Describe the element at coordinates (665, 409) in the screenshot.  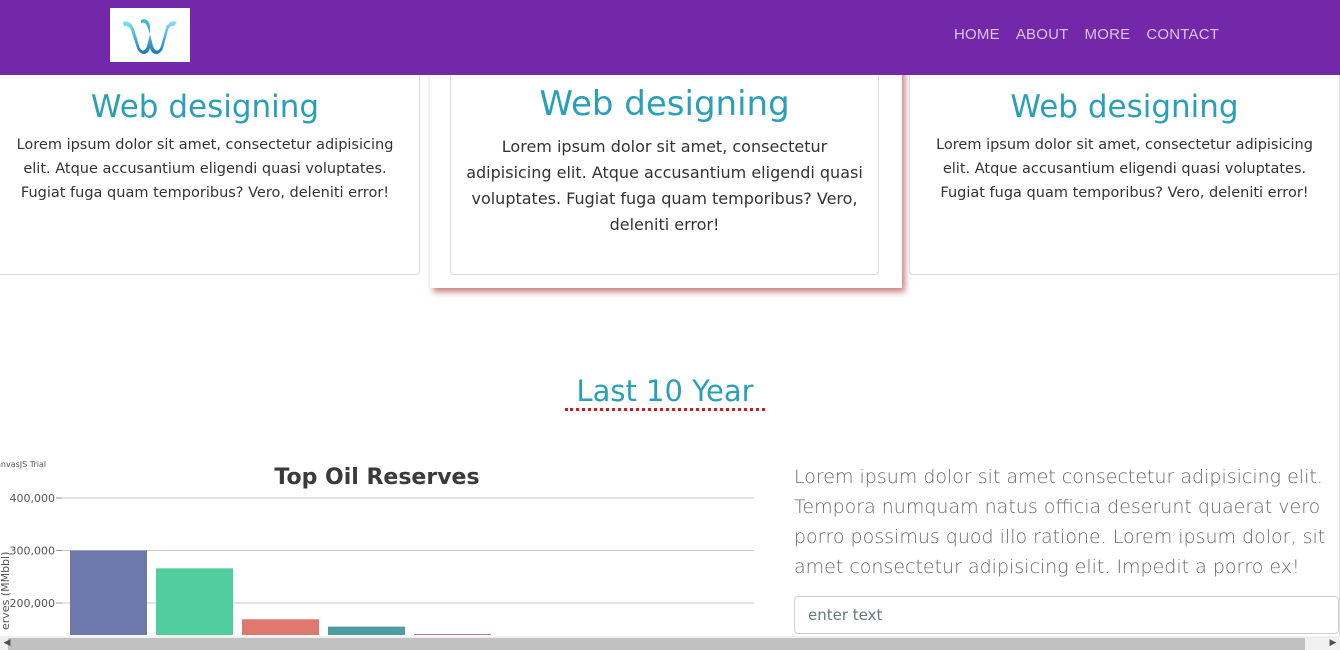
I see `section-title-underline` at that location.